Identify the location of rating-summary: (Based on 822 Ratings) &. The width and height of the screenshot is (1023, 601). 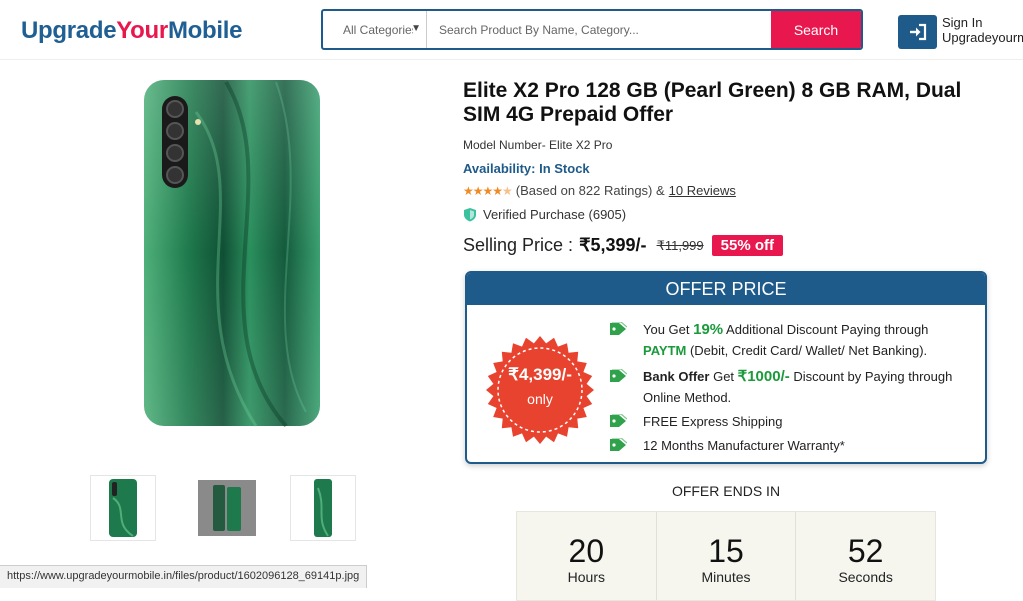
(590, 190).